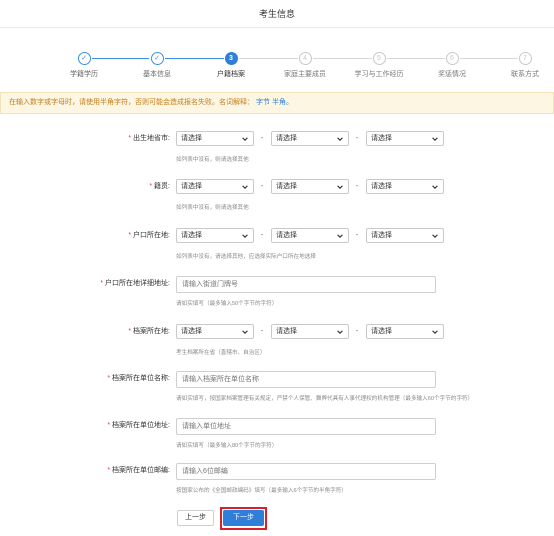  Describe the element at coordinates (149, 138) in the screenshot. I see `birthplace-label: * 出生地省市:` at that location.